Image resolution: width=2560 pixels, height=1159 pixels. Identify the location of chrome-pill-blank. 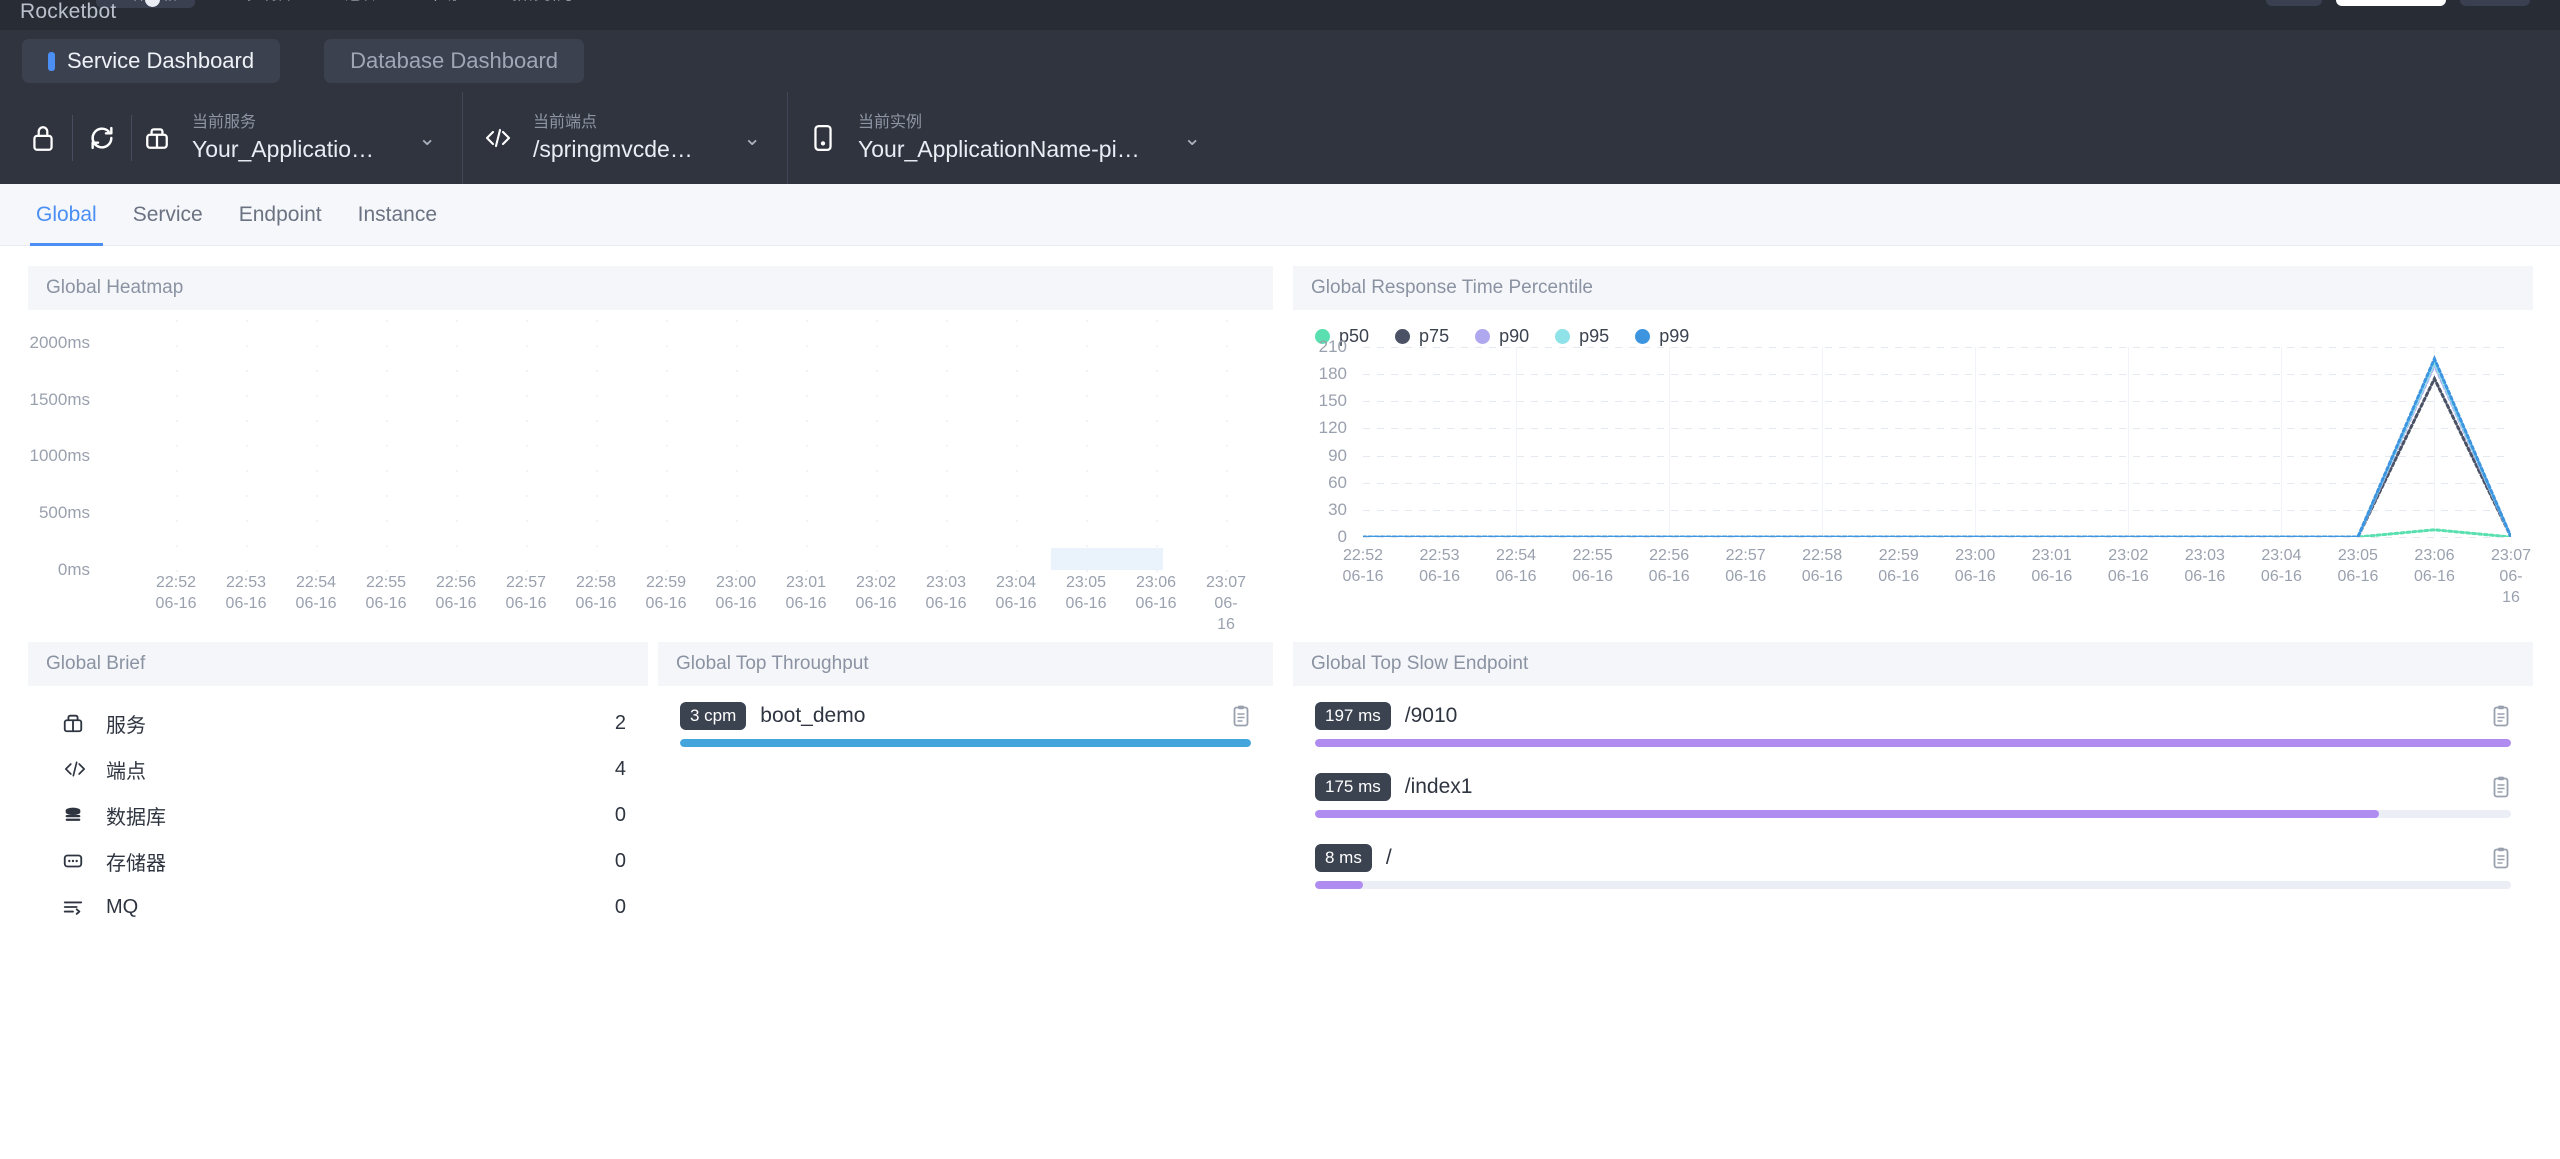
(2391, 3).